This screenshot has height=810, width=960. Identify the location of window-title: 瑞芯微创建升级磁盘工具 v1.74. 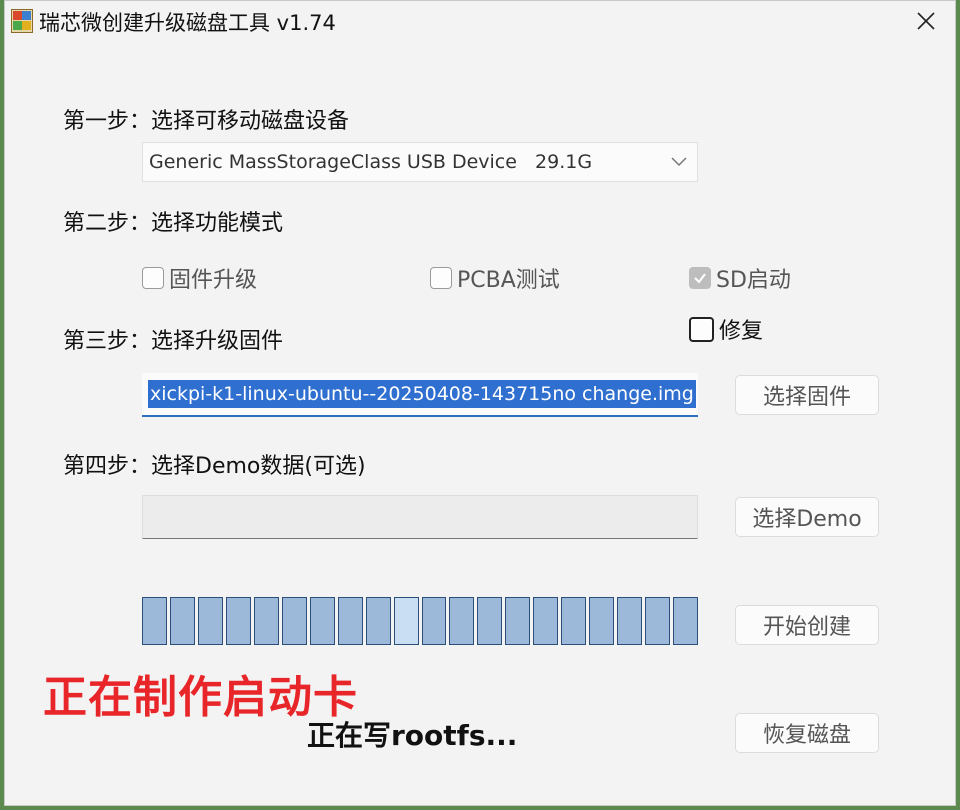
(187, 23).